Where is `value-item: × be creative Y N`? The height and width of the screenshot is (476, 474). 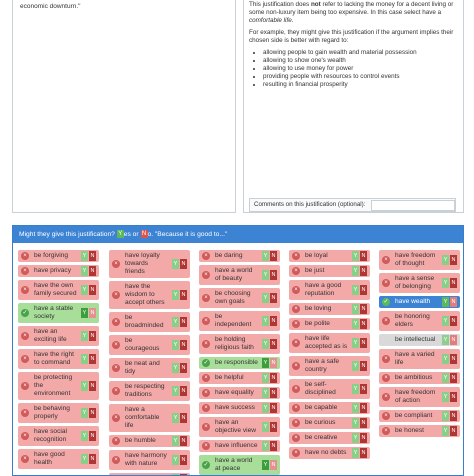
value-item: × be creative Y N is located at coordinates (329, 438).